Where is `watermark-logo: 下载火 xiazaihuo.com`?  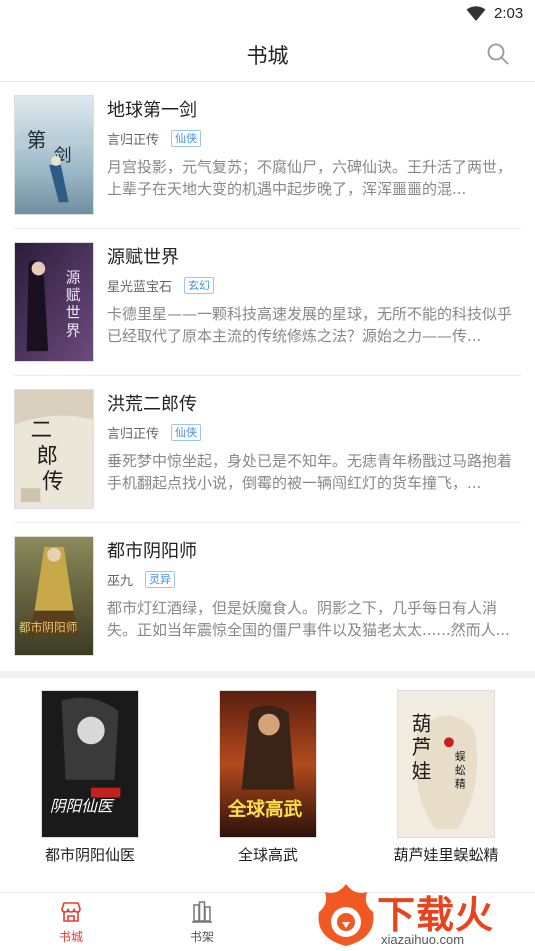 watermark-logo: 下载火 xiazaihuo.com is located at coordinates (425, 915).